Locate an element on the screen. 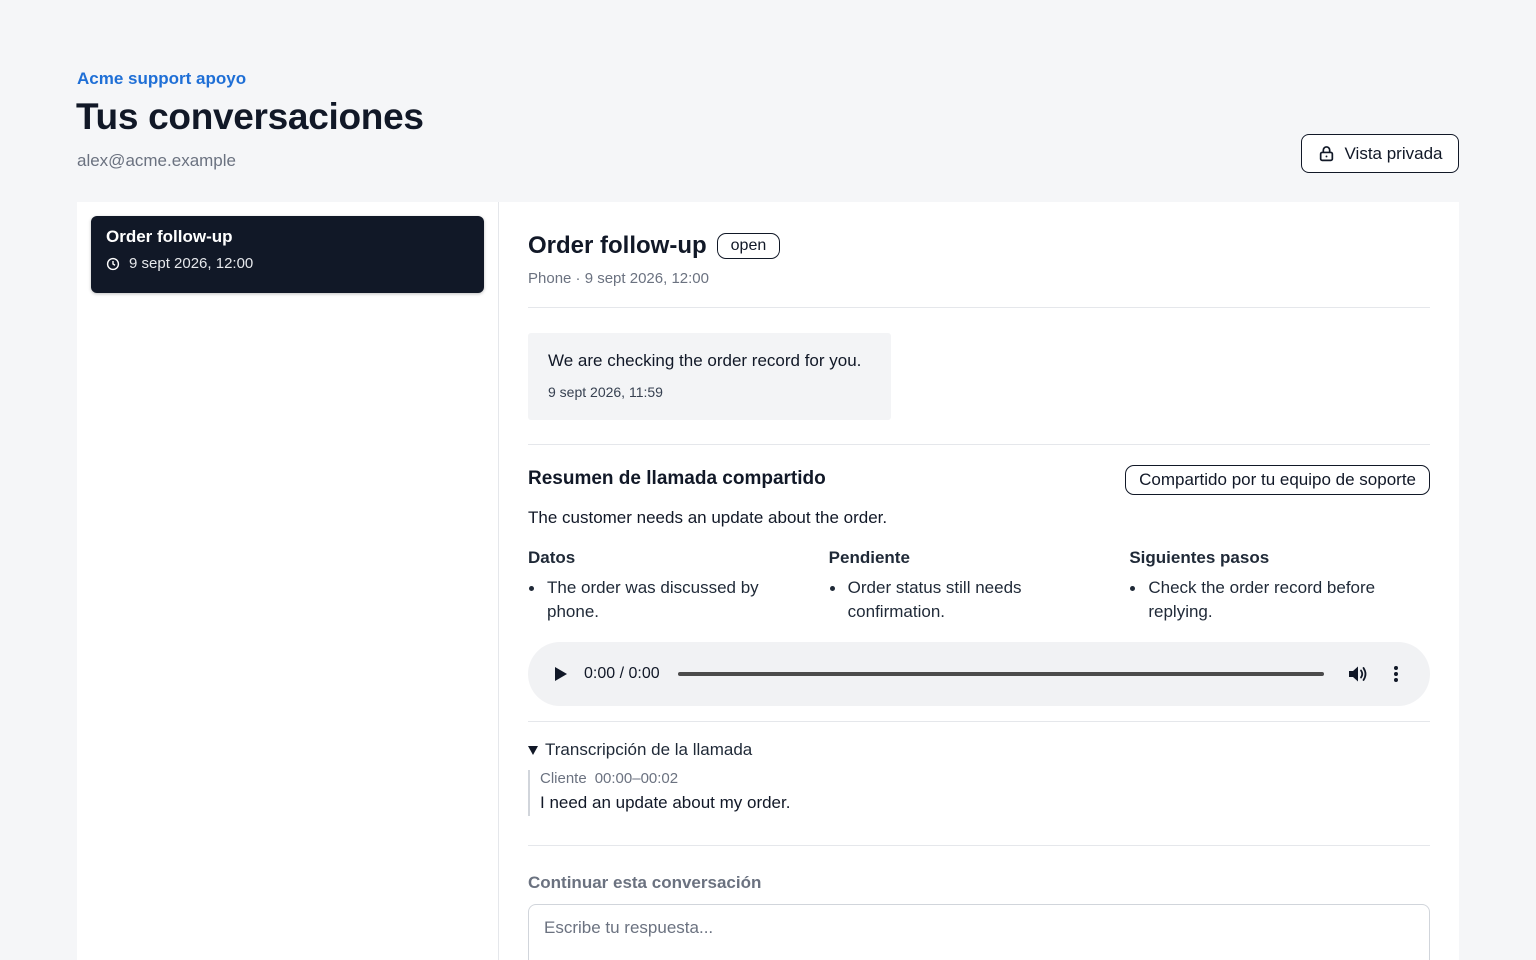 The image size is (1536, 960). more-options-icon is located at coordinates (1396, 674).